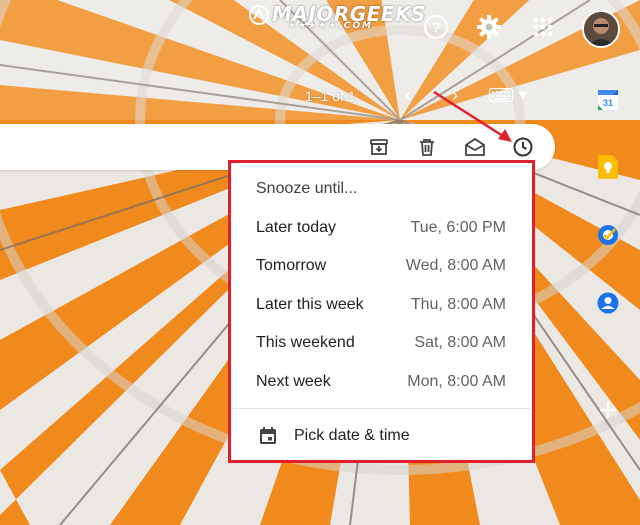  Describe the element at coordinates (379, 147) in the screenshot. I see `archive-icon` at that location.